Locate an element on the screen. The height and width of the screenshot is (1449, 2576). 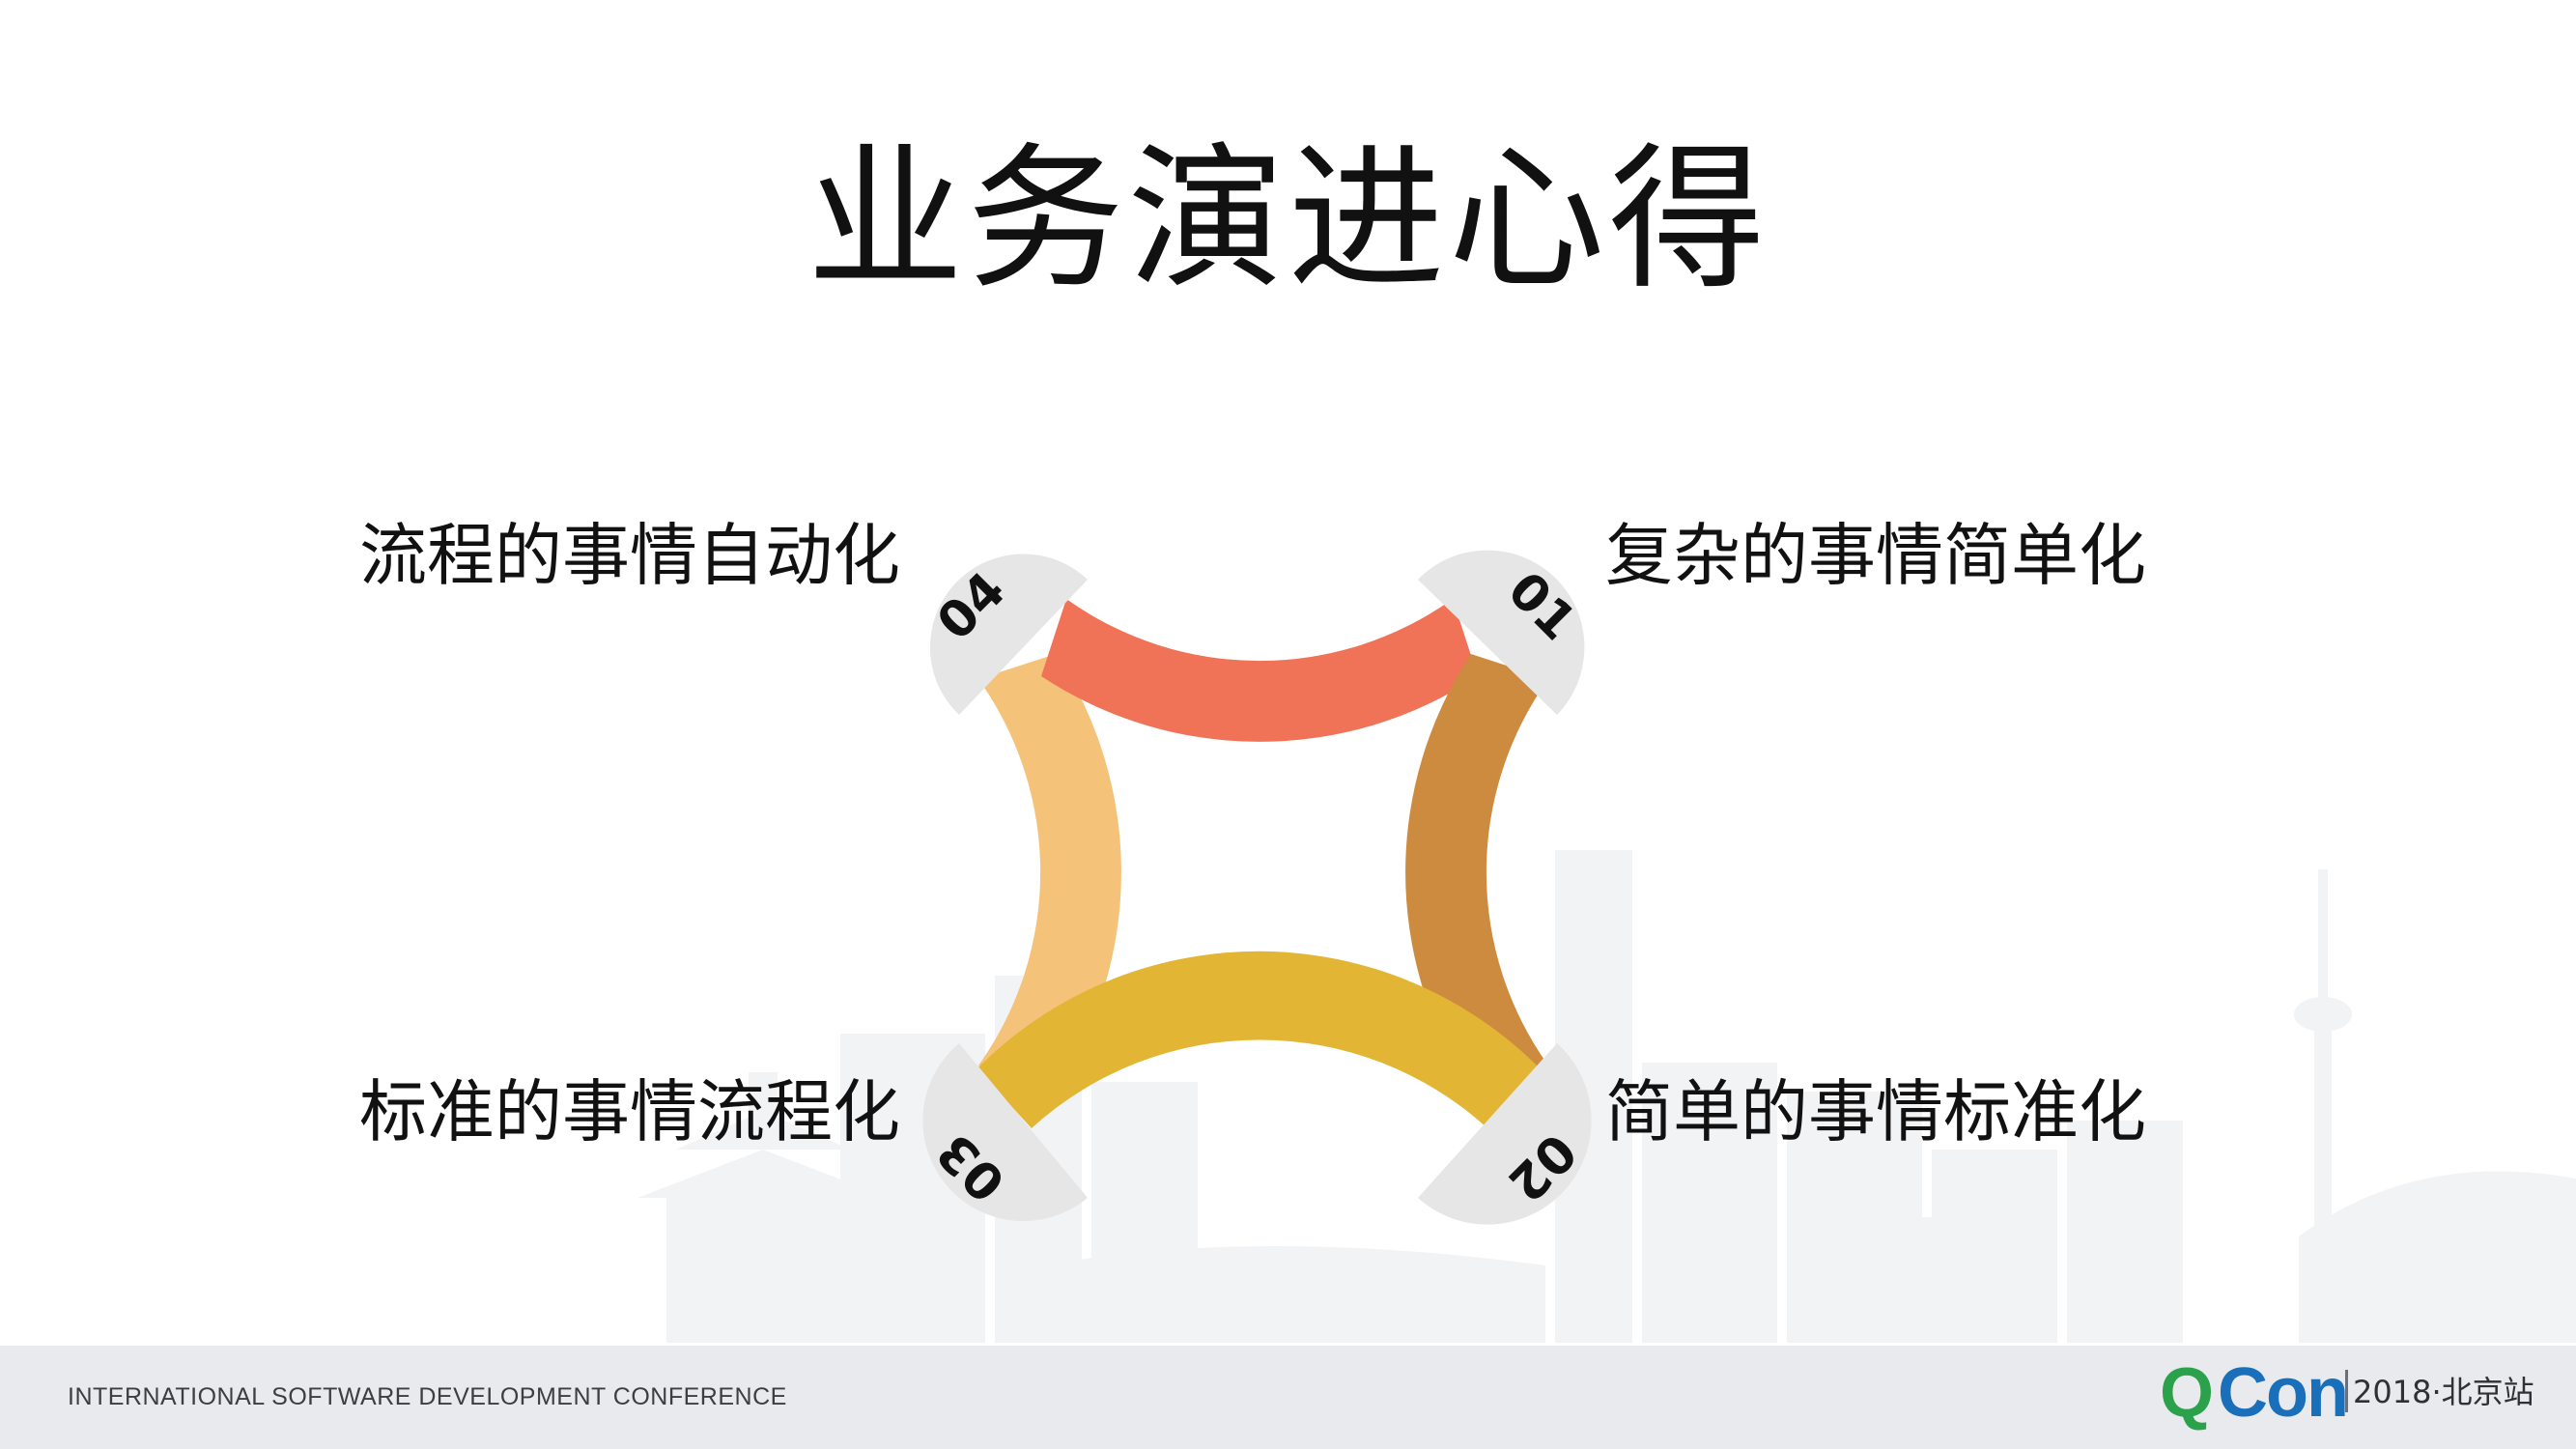
qcon-logo-con: Con is located at coordinates (2283, 1393).